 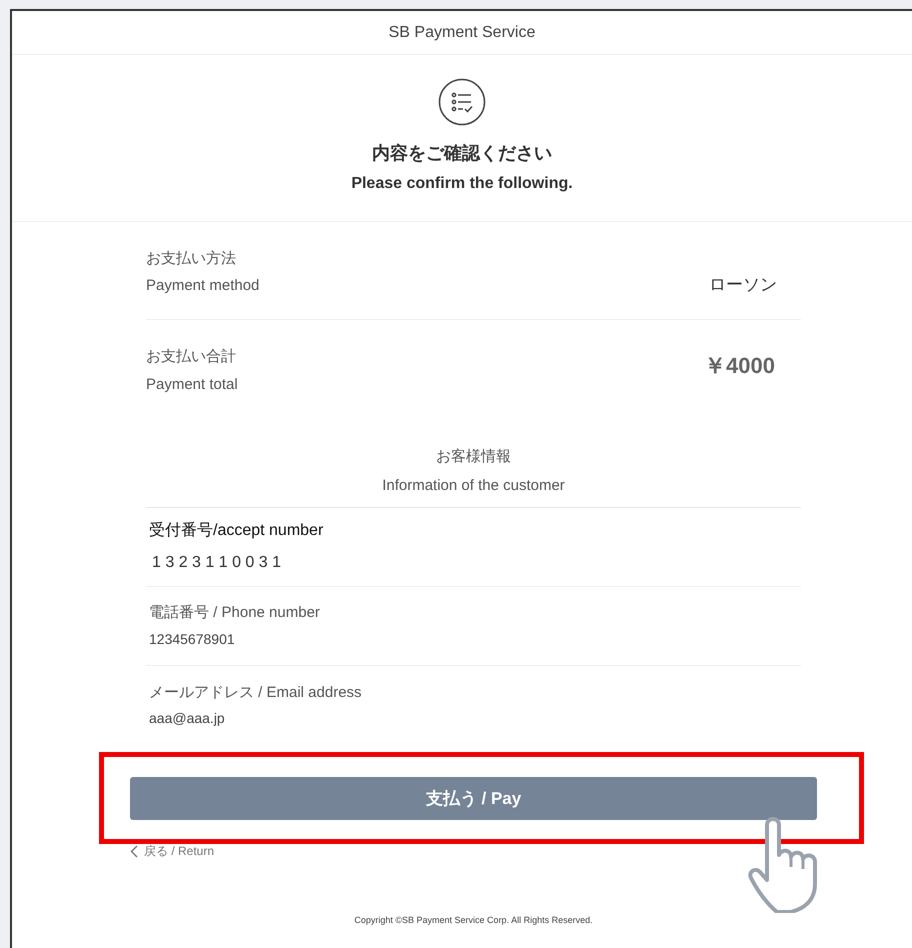 What do you see at coordinates (192, 384) in the screenshot?
I see `label-english: Payment total` at bounding box center [192, 384].